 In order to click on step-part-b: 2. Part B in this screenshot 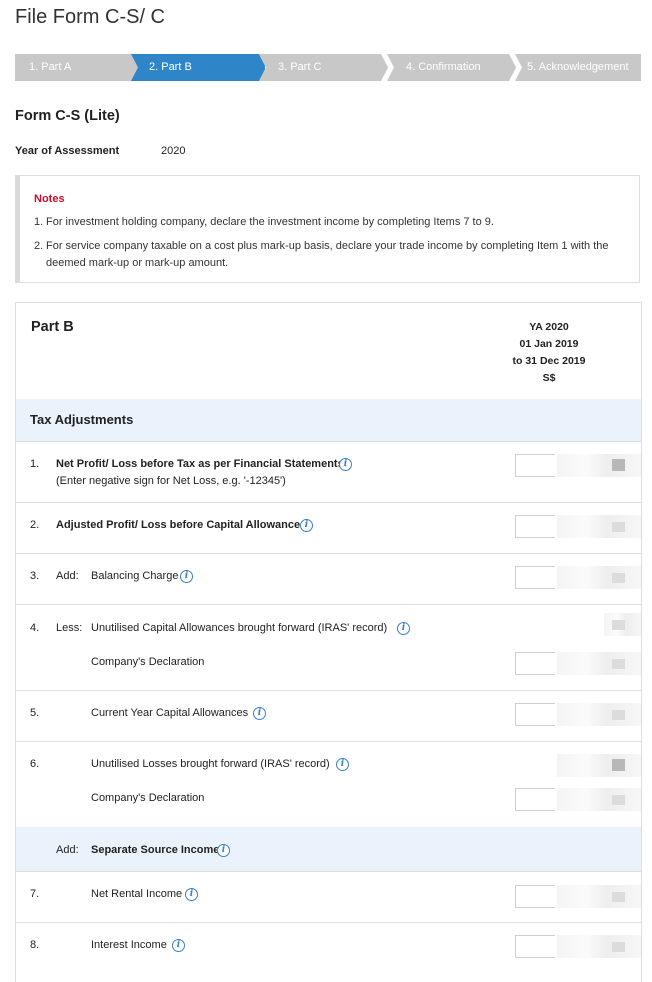, I will do `click(198, 67)`.